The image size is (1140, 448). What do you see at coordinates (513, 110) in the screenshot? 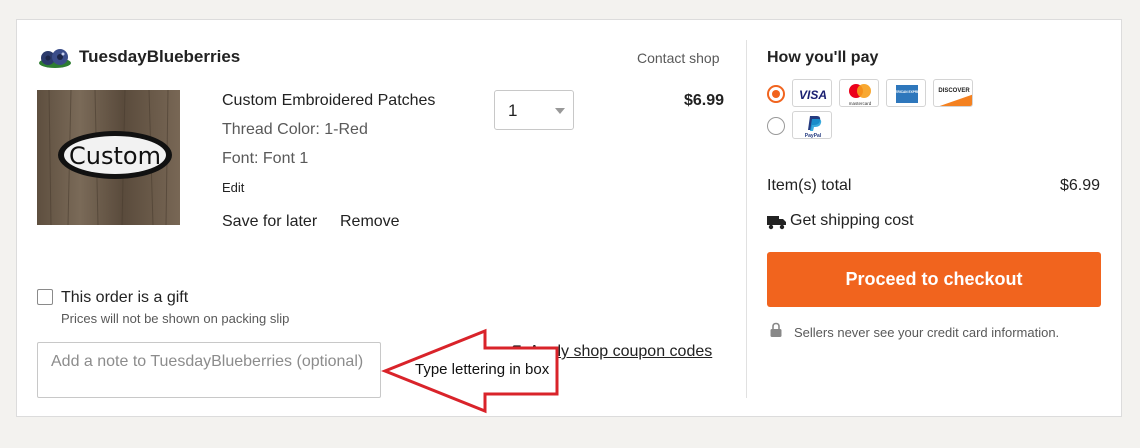
I see `quantity-value: 1` at bounding box center [513, 110].